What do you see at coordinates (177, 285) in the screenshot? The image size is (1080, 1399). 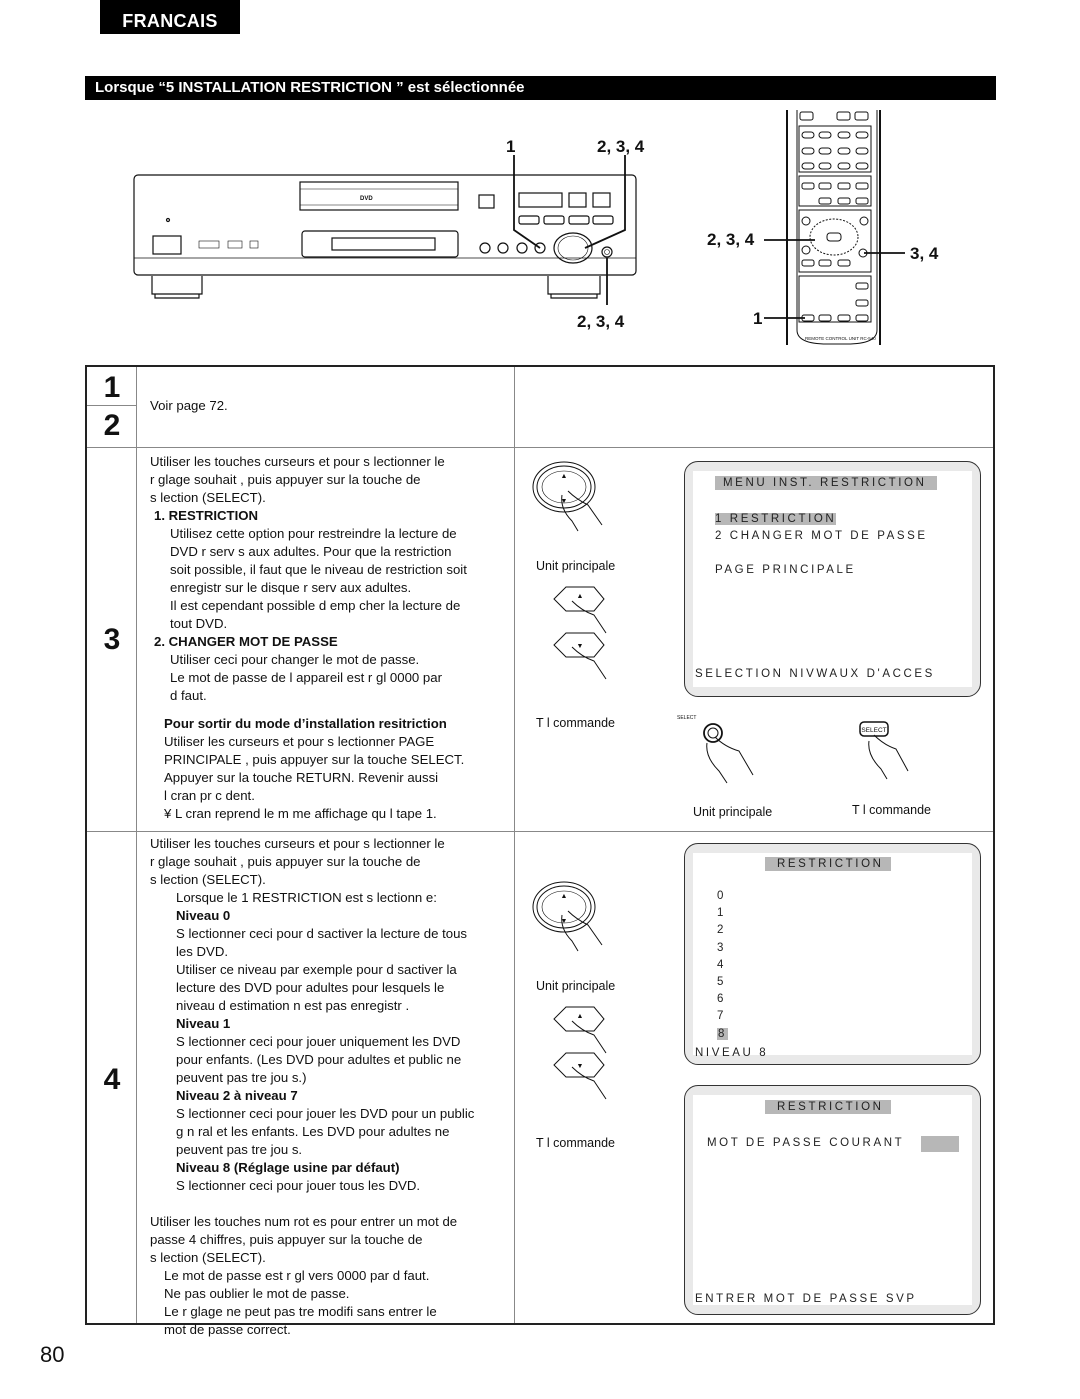 I see `player-foot-left` at bounding box center [177, 285].